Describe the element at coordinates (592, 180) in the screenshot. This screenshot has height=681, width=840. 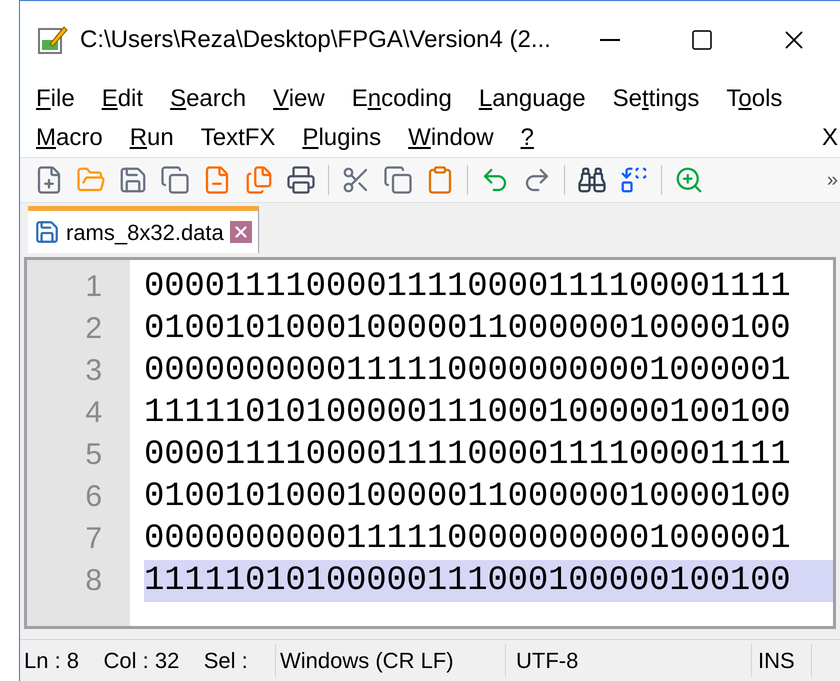
I see `binoculars-icon` at that location.